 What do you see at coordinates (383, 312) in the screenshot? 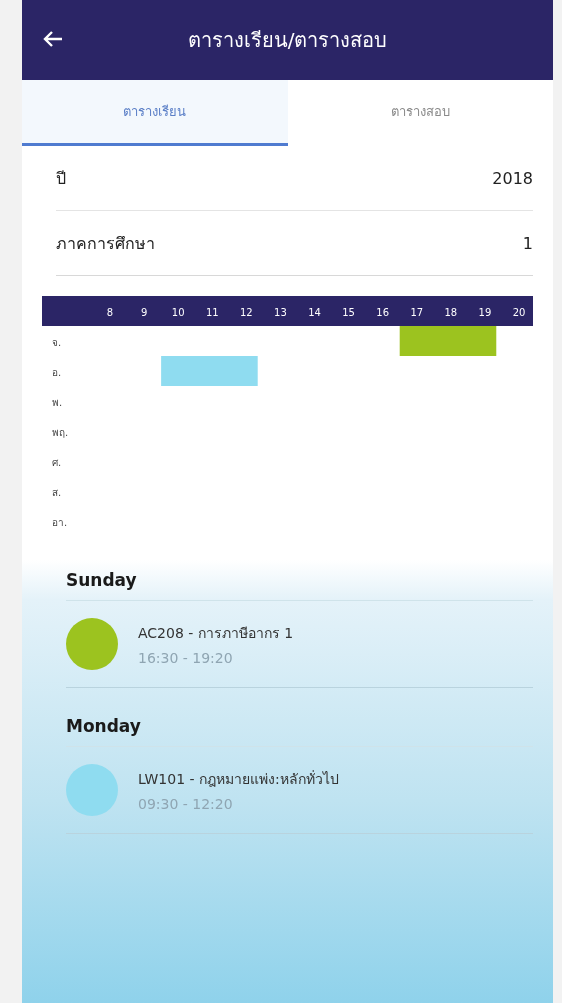
I see `hour-label: 16` at bounding box center [383, 312].